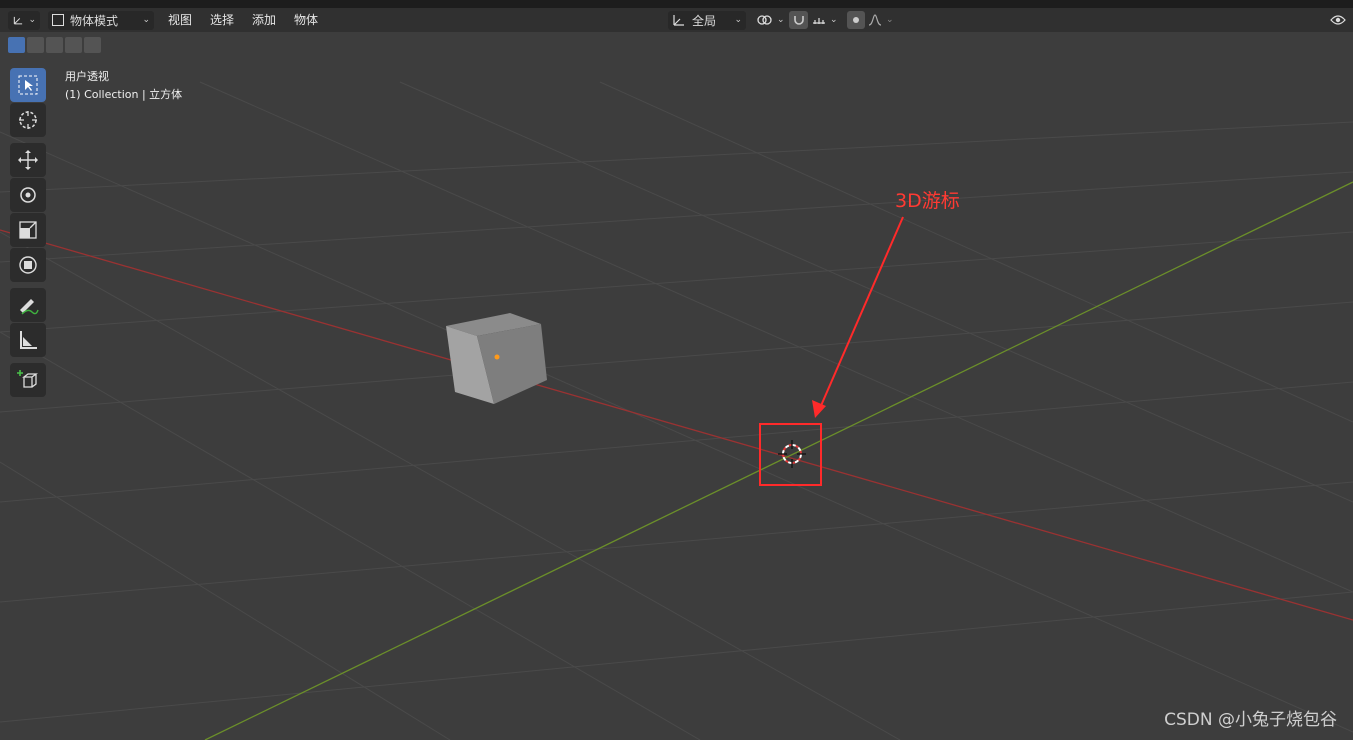  I want to click on select-box-icon, so click(28, 85).